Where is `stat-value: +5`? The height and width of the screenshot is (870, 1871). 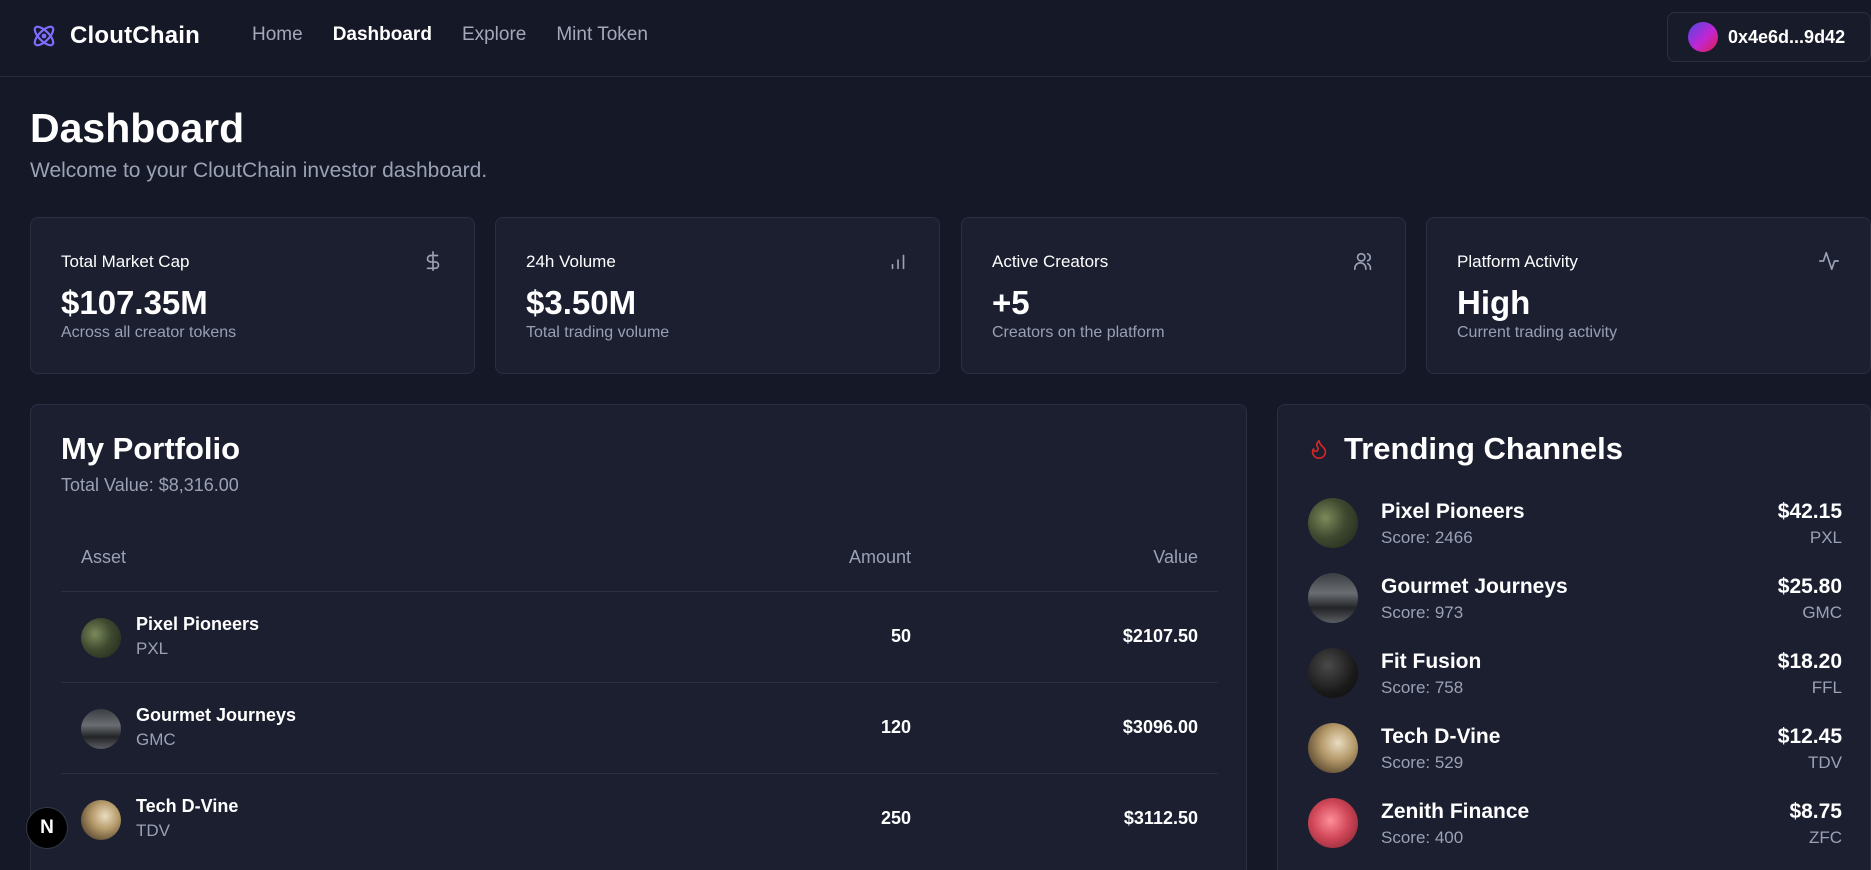
stat-value: +5 is located at coordinates (1011, 302).